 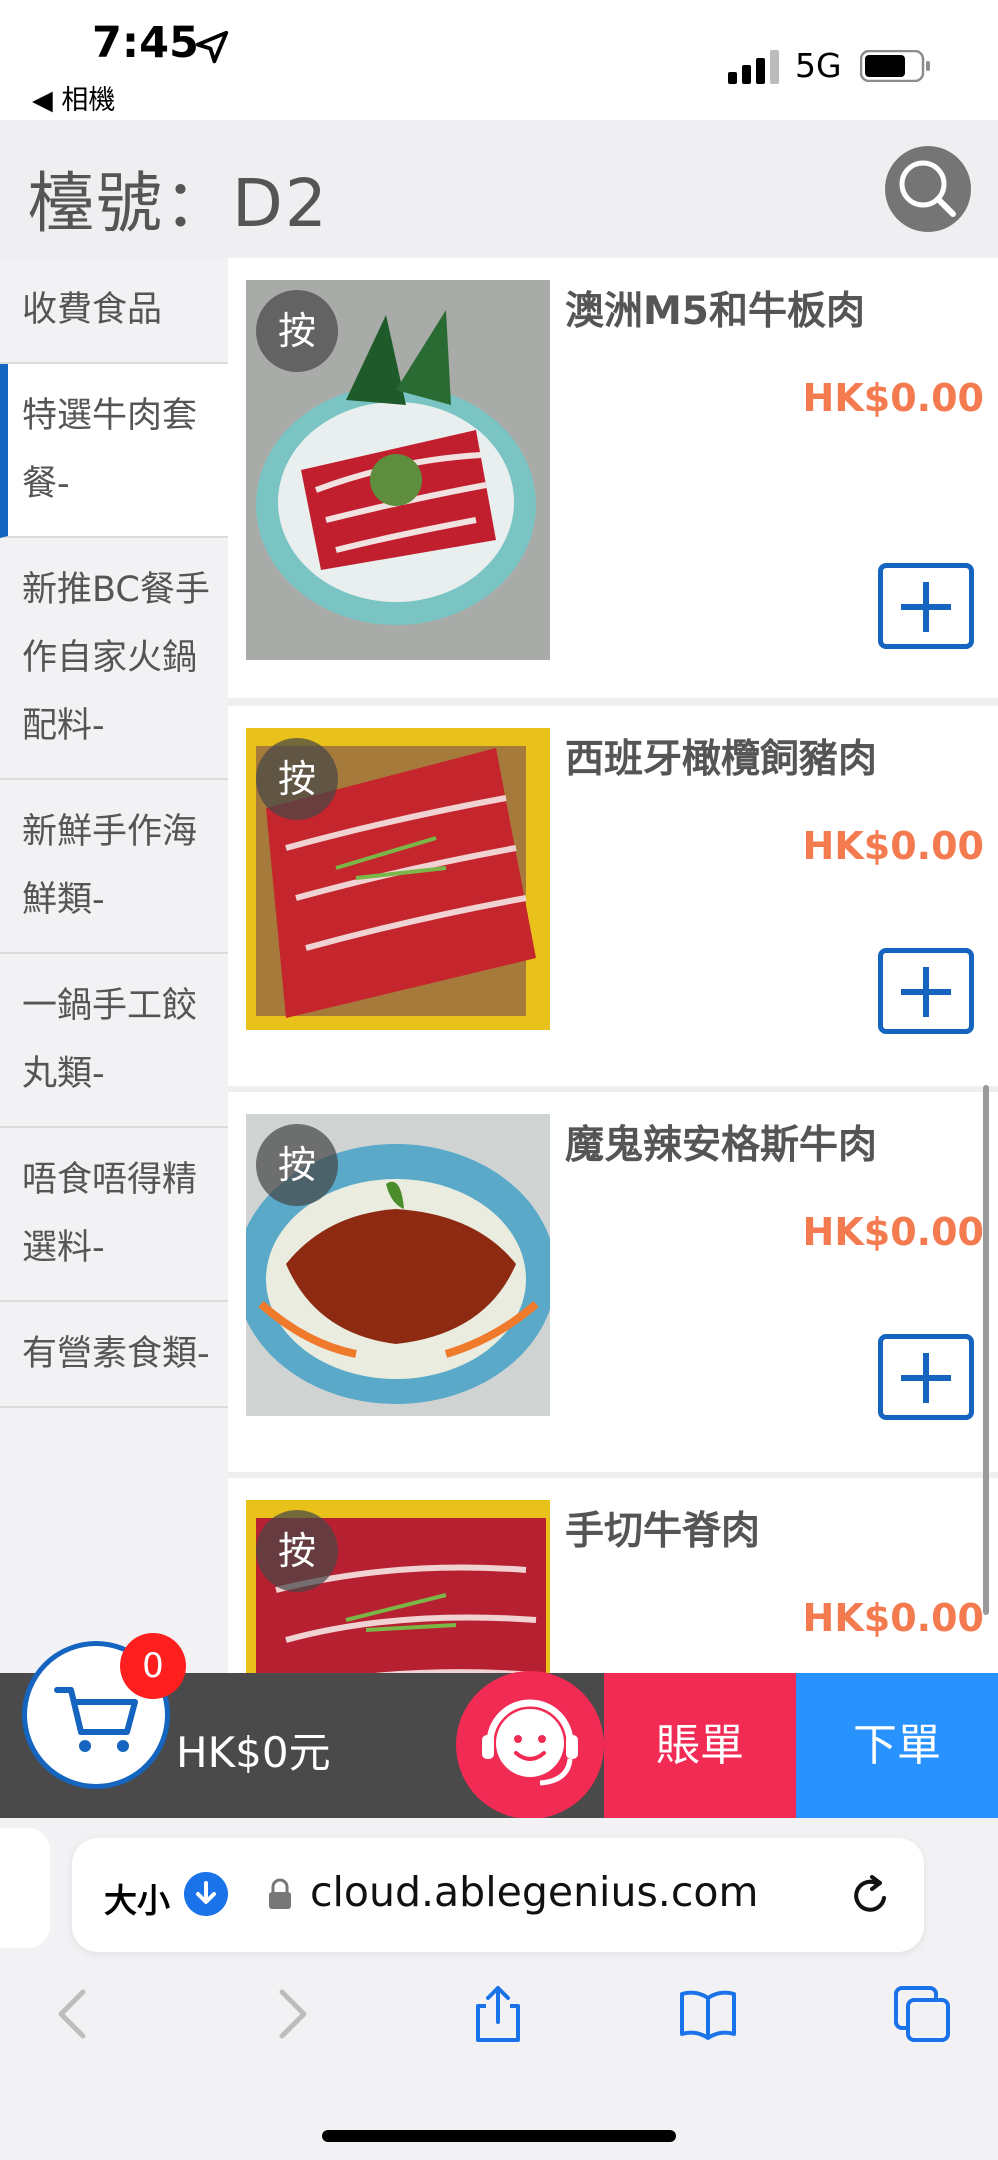 What do you see at coordinates (721, 1145) in the screenshot?
I see `product-name: 魔鬼辣安格斯牛肉` at bounding box center [721, 1145].